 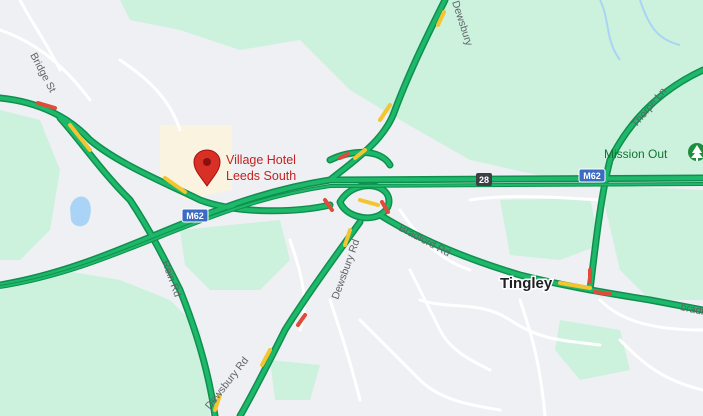 What do you see at coordinates (261, 160) in the screenshot?
I see `poi-label-line1: Village Hotel` at bounding box center [261, 160].